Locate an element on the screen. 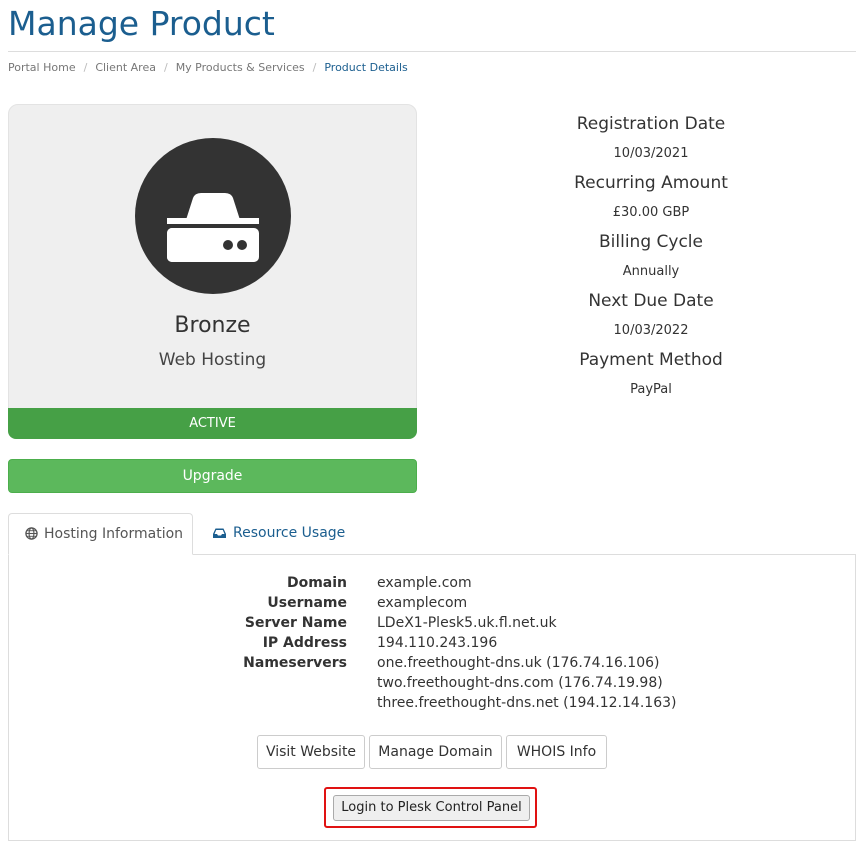  tab-resource-usage: Resource Usage is located at coordinates (278, 534).